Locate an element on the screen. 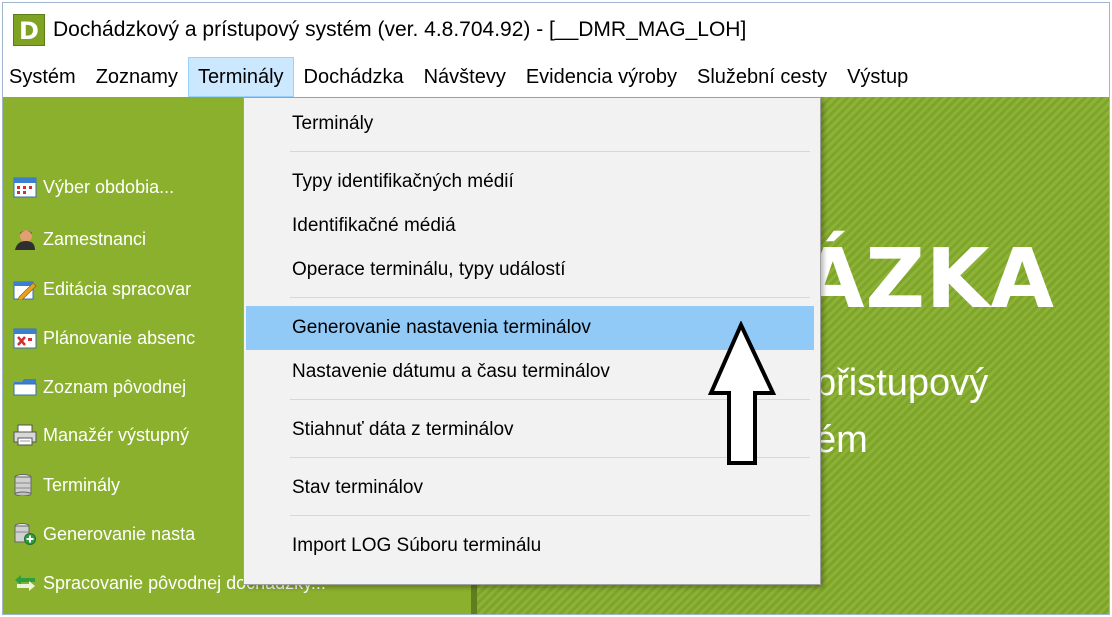 The width and height of the screenshot is (1112, 617). menu-item-terminaly: Terminály is located at coordinates (530, 124).